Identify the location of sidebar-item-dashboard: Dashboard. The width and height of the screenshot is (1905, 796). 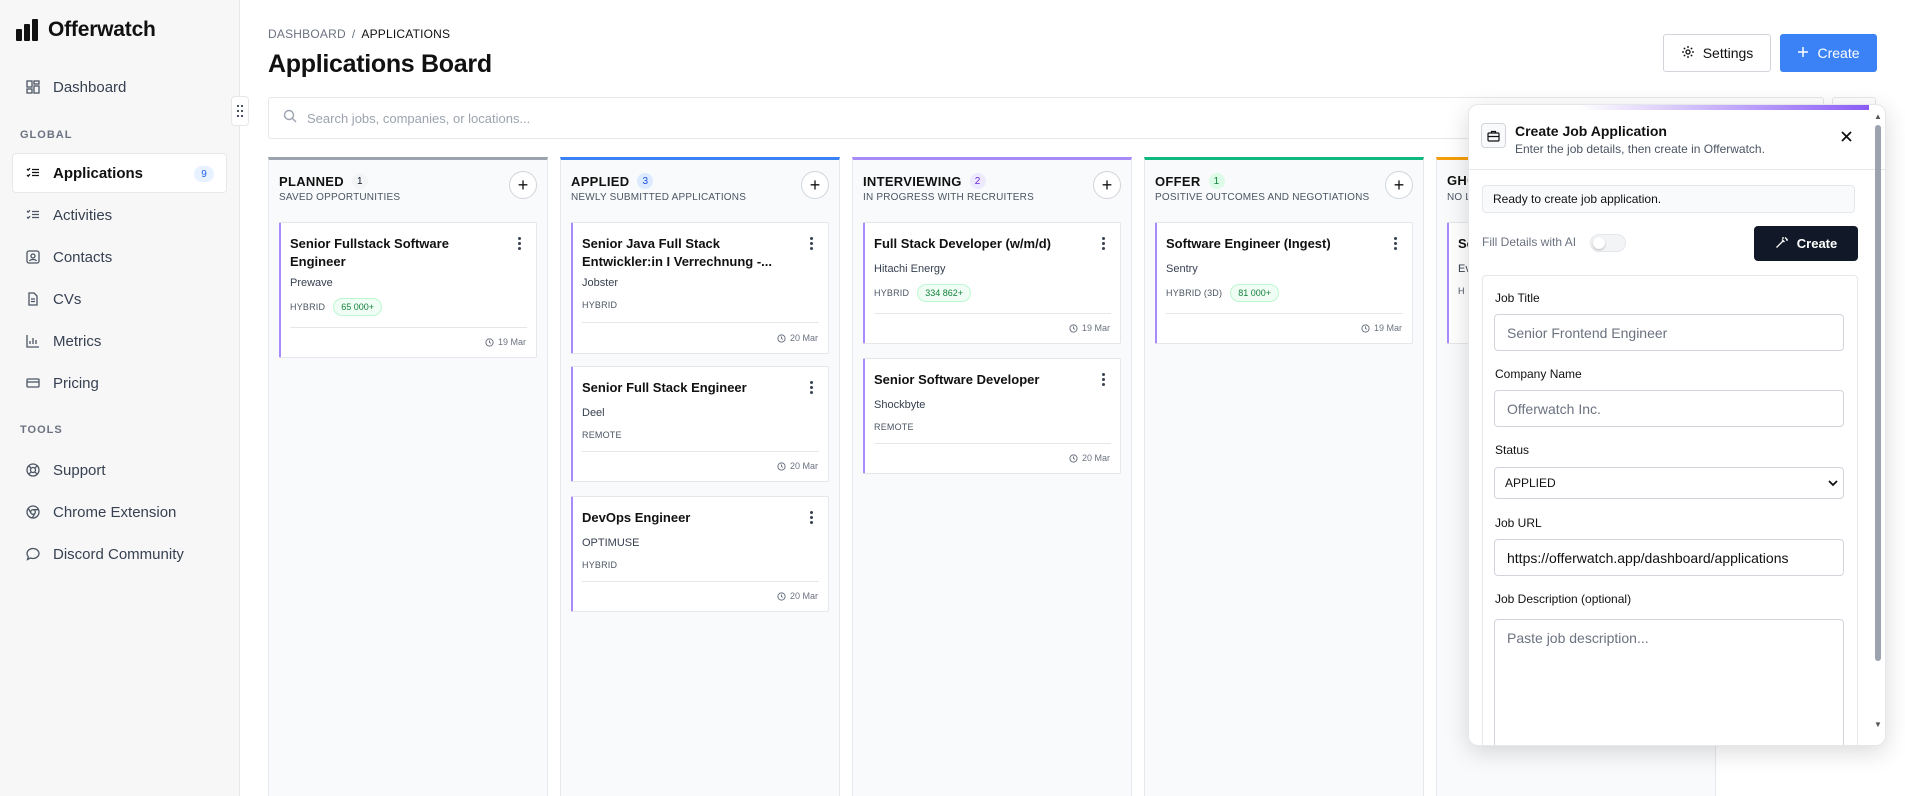
(119, 87).